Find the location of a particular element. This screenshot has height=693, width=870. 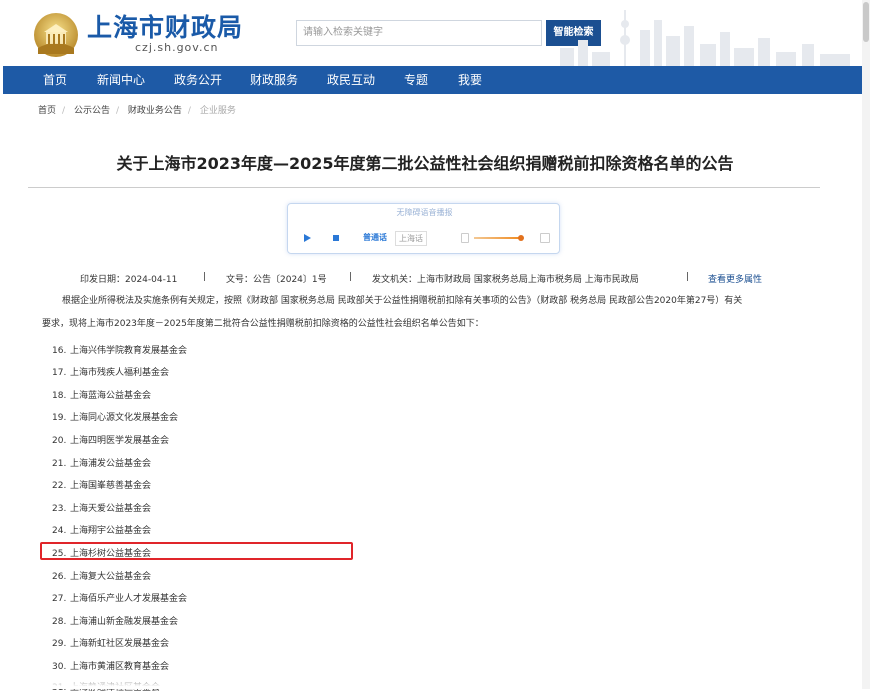

list-item: 30. 上海市黄浦区教育基金会 is located at coordinates (111, 667).